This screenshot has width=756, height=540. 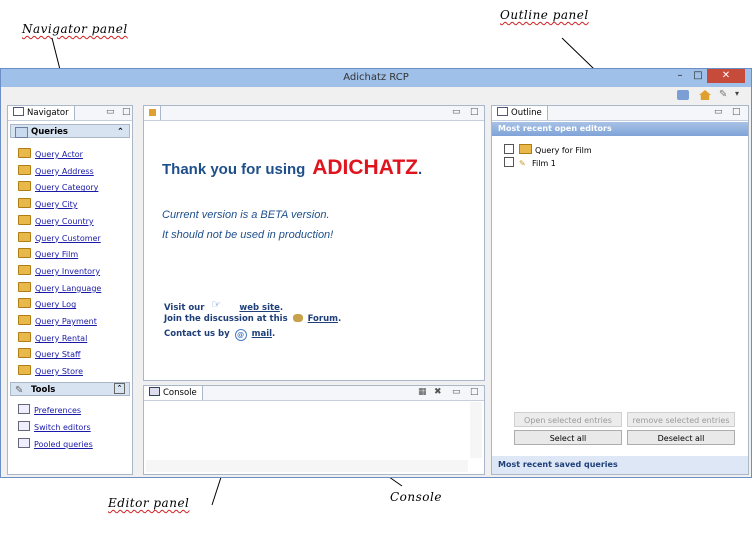 I want to click on tool-label: Preferences, so click(x=58, y=410).